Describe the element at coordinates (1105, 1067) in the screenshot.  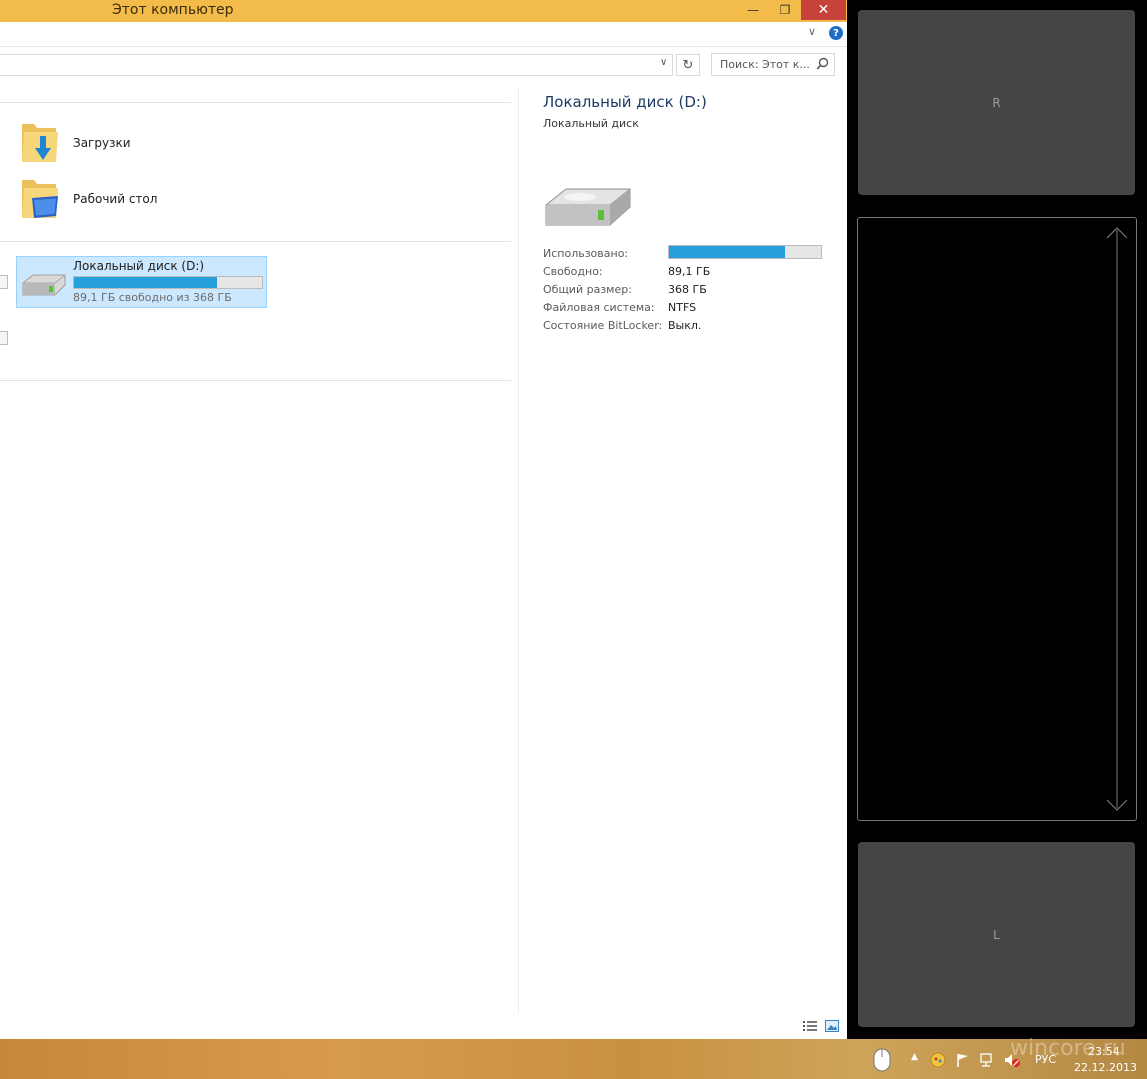
I see `clock-date: 22.12.2013` at that location.